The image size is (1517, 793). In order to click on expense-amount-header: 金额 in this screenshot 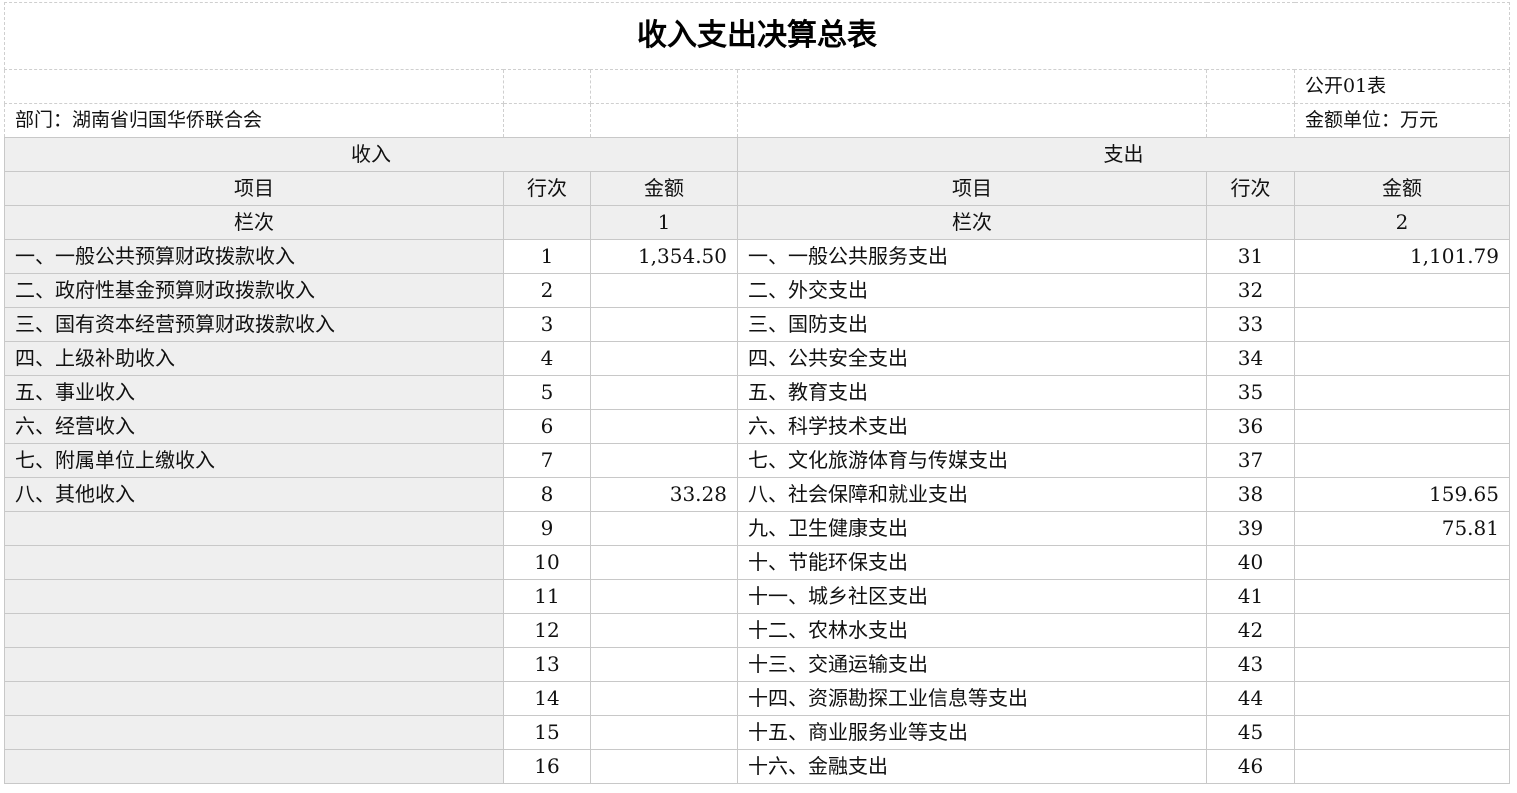, I will do `click(1402, 188)`.